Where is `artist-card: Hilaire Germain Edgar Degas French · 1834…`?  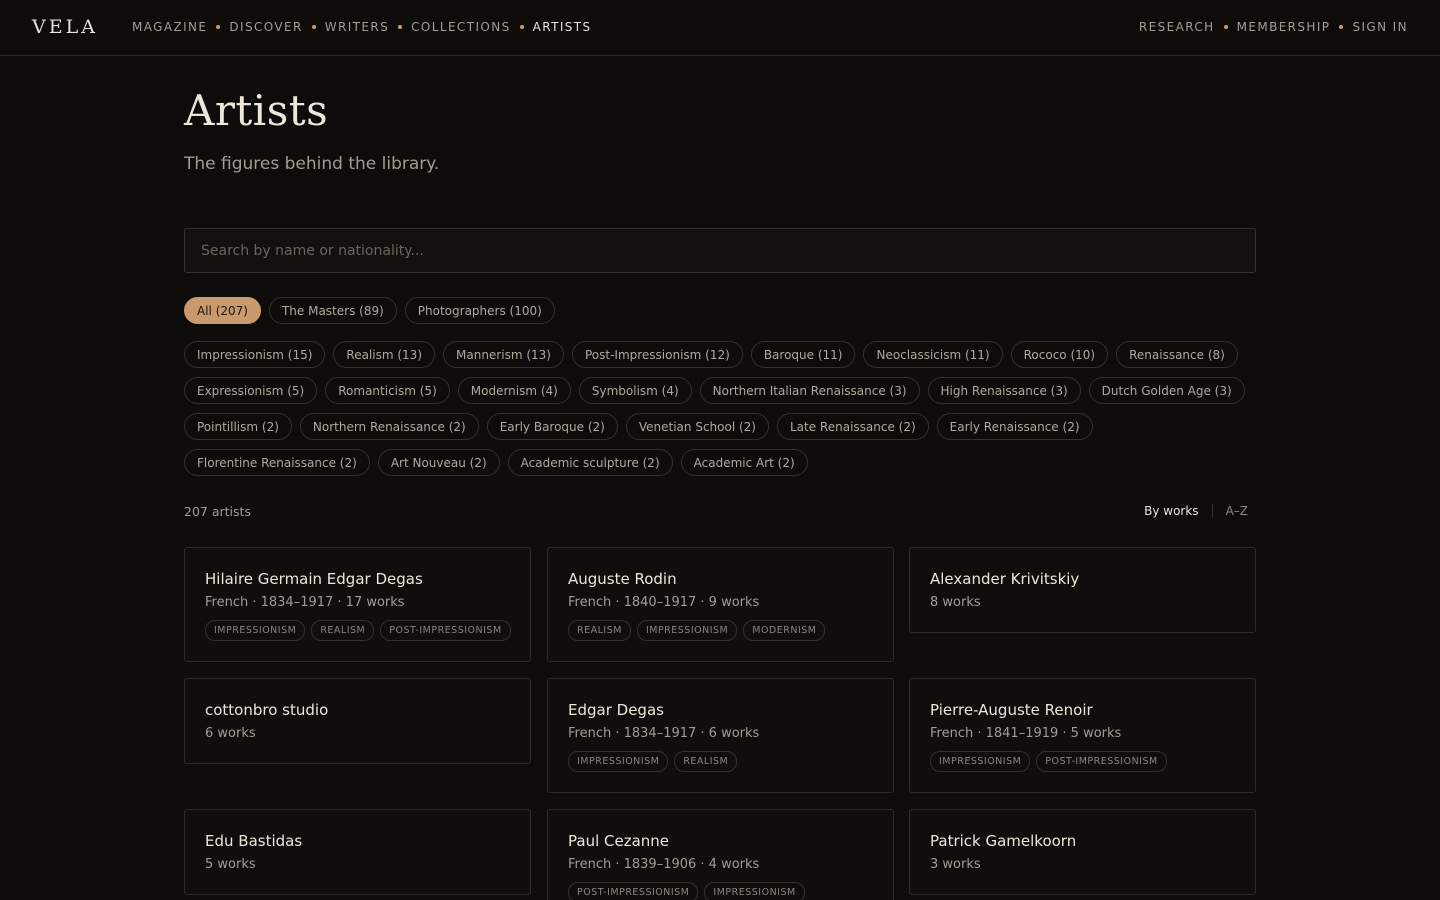
artist-card: Hilaire Germain Edgar Degas French · 1834… is located at coordinates (357, 604).